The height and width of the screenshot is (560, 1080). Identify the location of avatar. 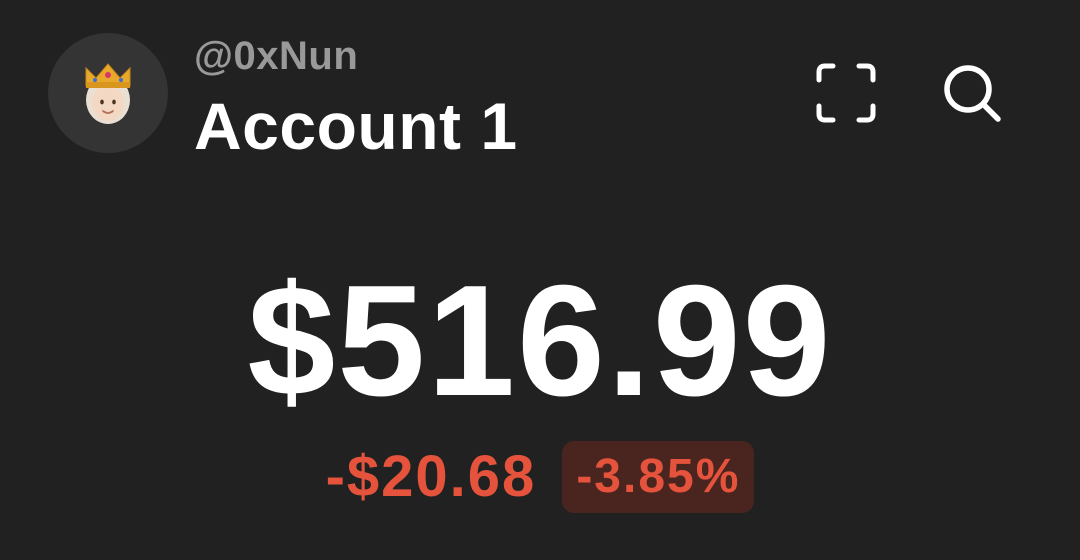
(108, 93).